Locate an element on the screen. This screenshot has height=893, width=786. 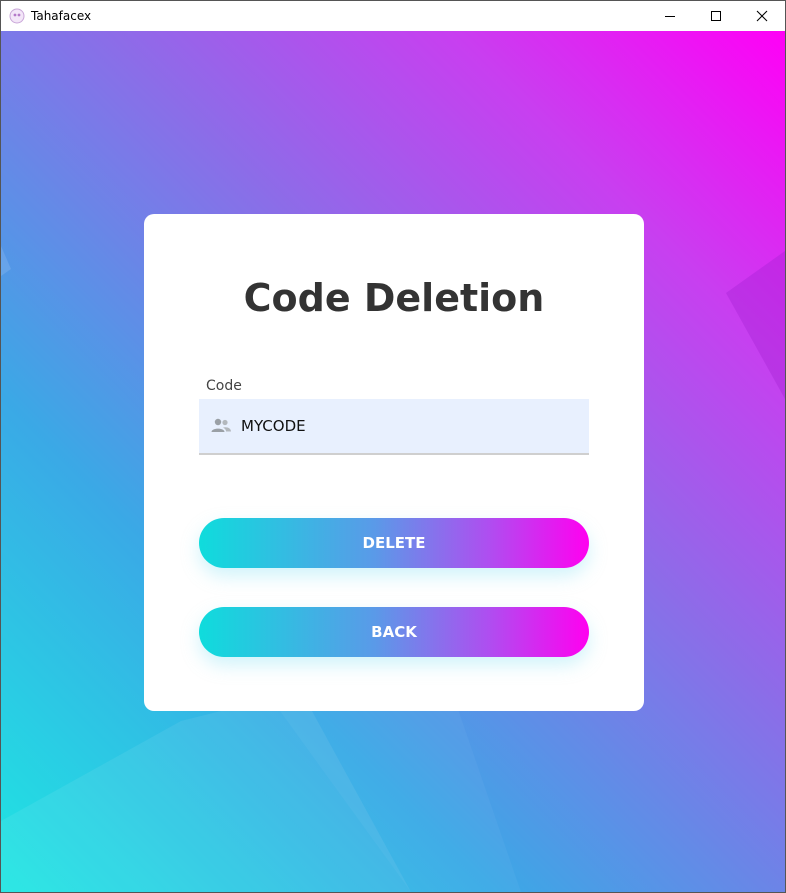
maximize-button is located at coordinates (716, 16).